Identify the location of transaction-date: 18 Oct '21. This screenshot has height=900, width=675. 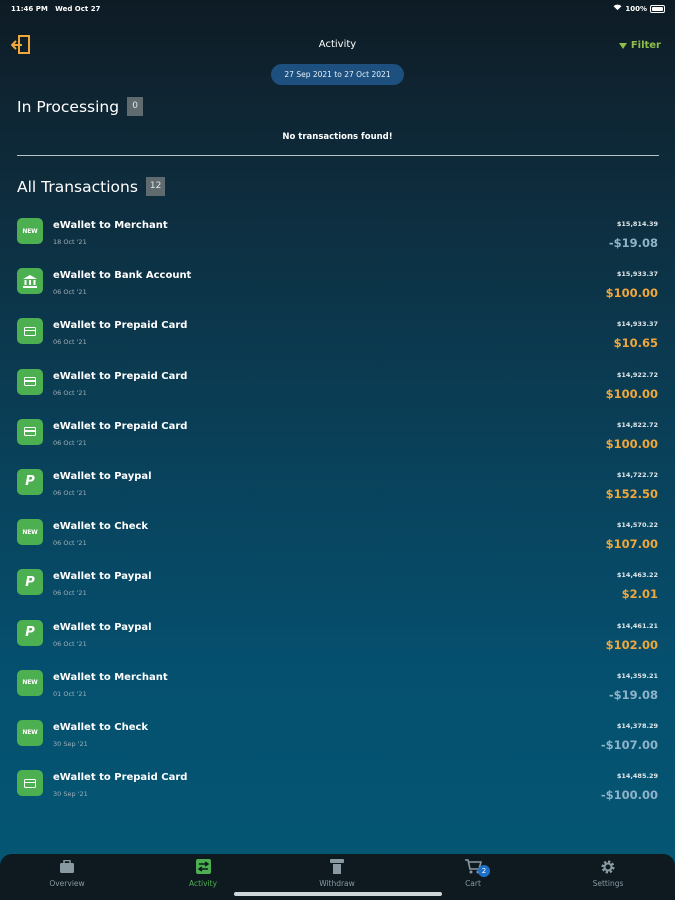
(70, 242).